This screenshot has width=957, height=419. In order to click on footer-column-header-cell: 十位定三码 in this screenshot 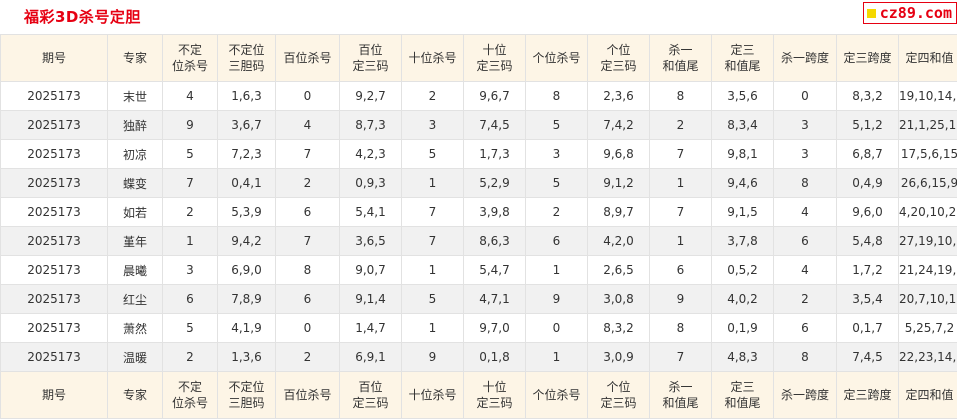, I will do `click(495, 395)`.